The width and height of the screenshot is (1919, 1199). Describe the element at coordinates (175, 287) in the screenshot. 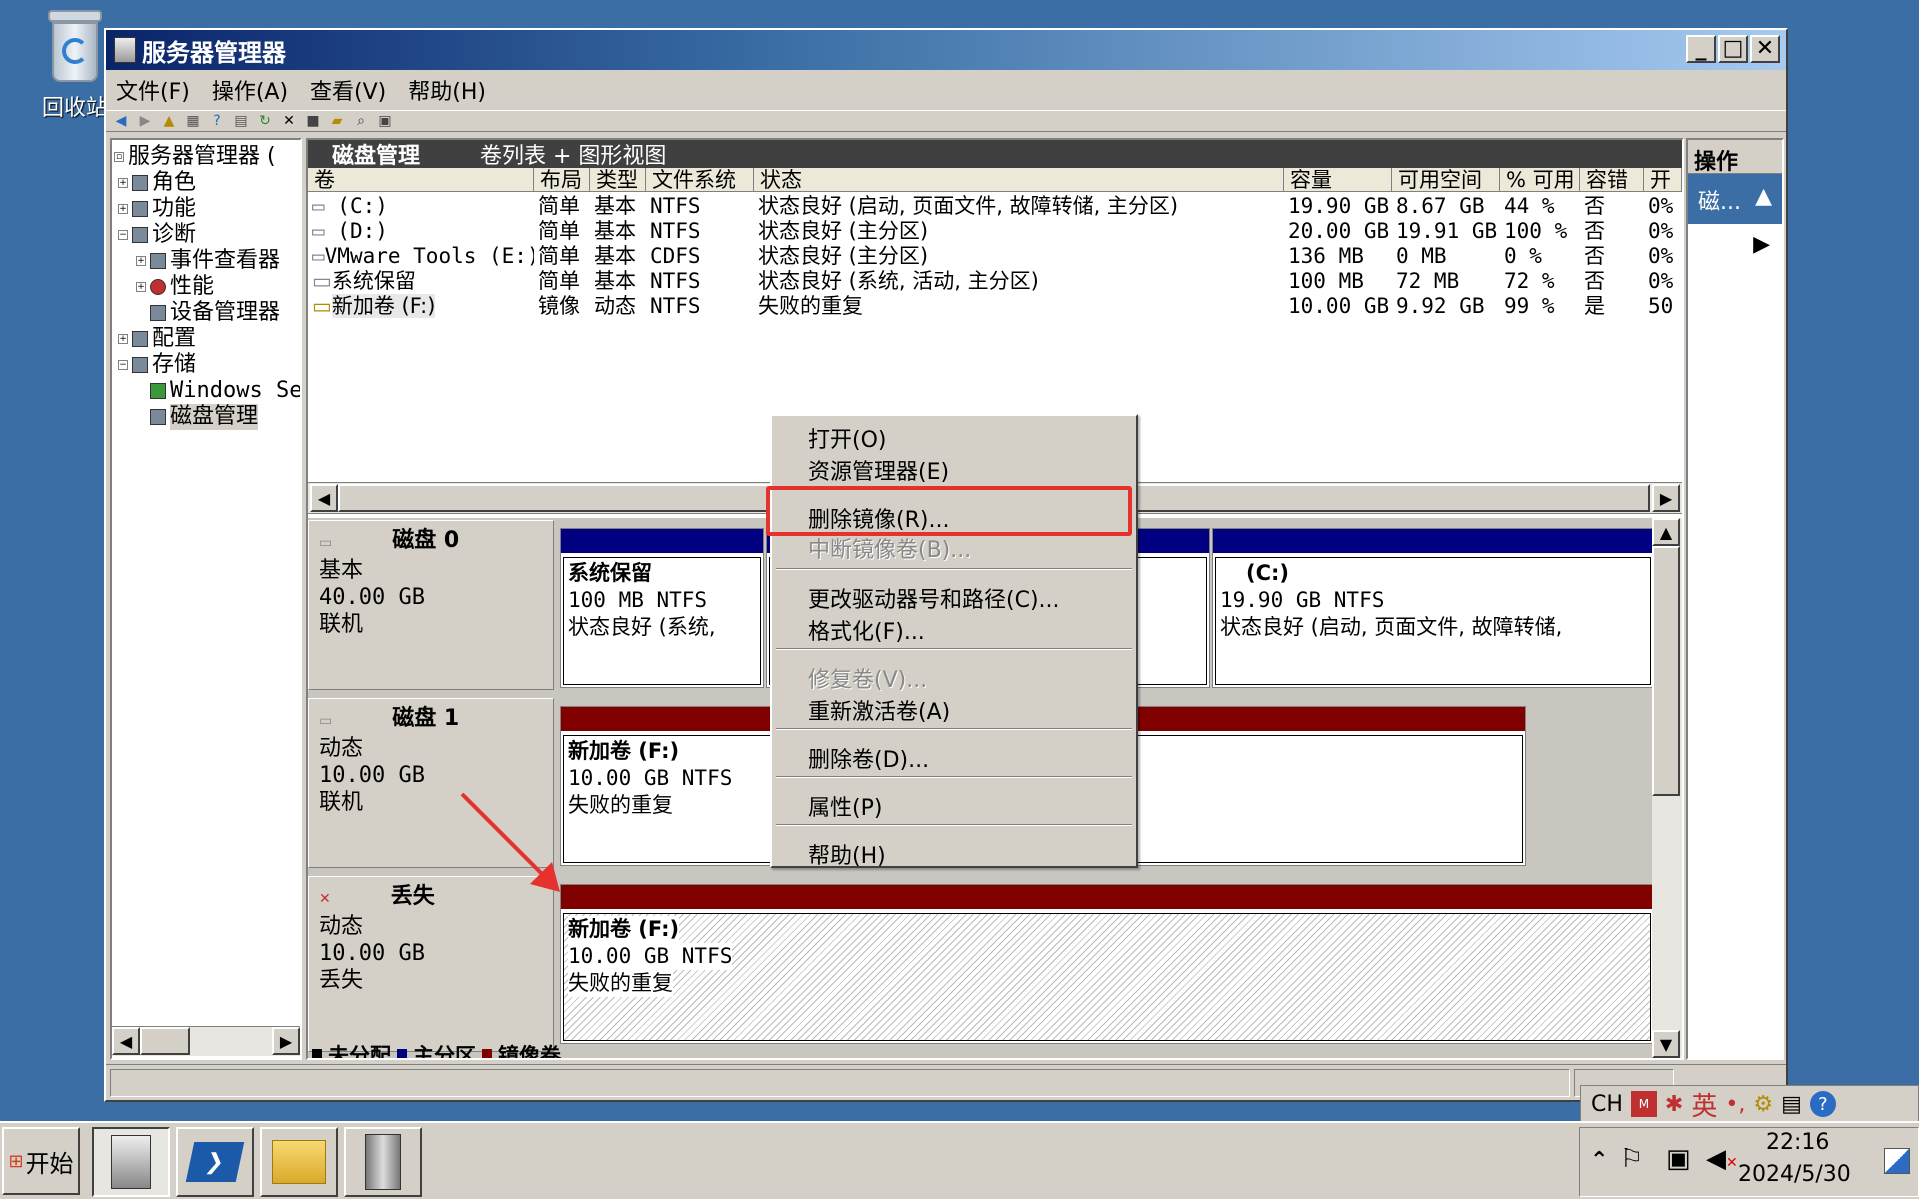

I see `tree-item-performance: + 性能` at that location.